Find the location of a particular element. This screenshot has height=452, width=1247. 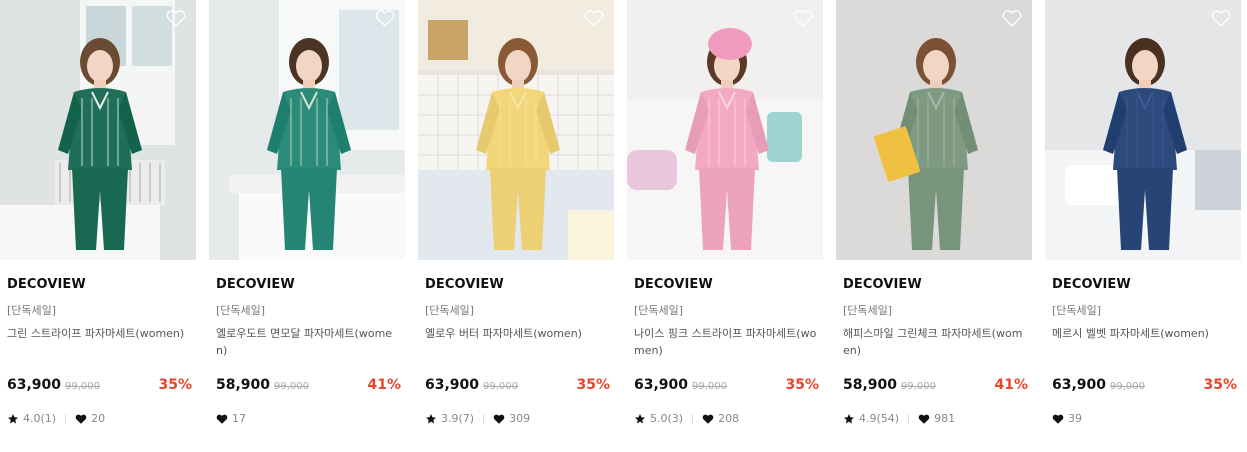

likes-count: 20 is located at coordinates (98, 418).